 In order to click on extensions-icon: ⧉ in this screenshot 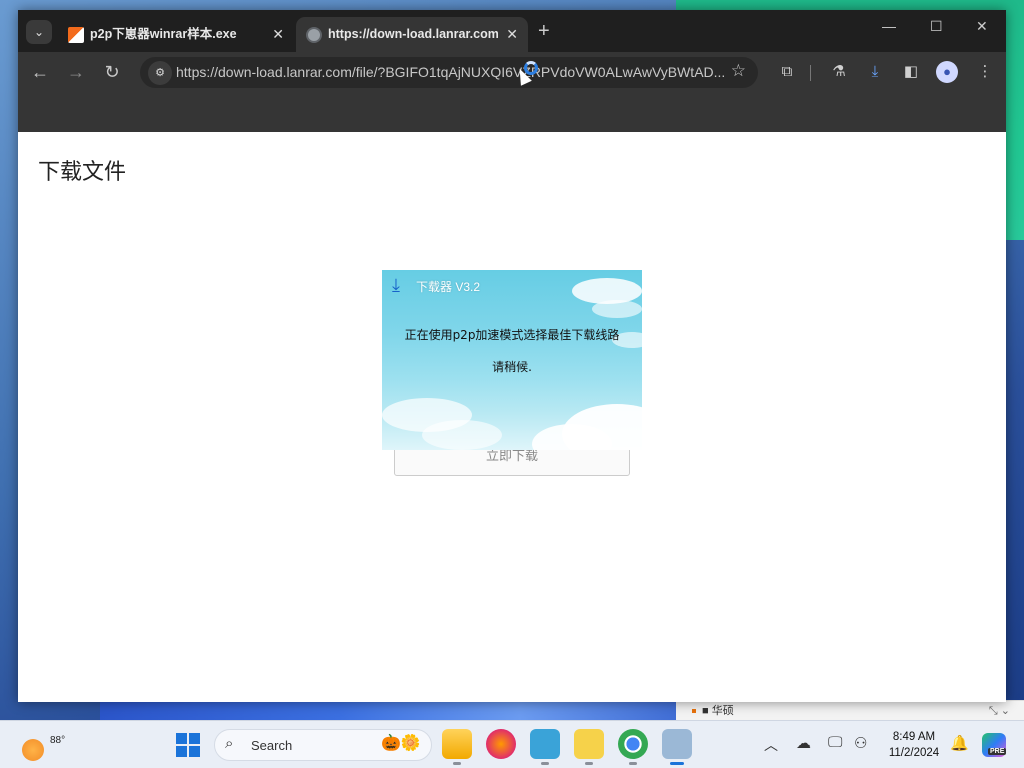, I will do `click(787, 72)`.